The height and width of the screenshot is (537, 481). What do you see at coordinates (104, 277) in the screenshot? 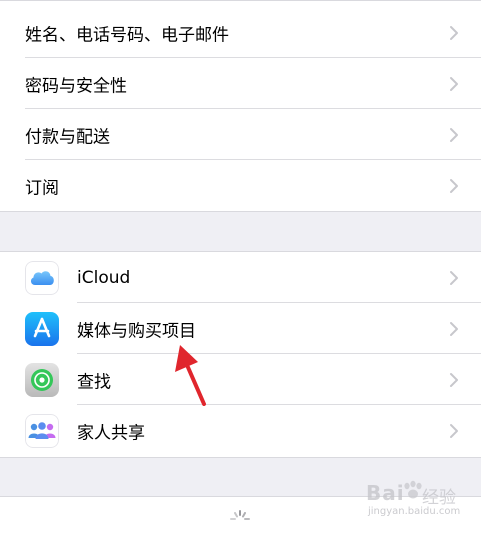
I see `row-label: iCloud` at bounding box center [104, 277].